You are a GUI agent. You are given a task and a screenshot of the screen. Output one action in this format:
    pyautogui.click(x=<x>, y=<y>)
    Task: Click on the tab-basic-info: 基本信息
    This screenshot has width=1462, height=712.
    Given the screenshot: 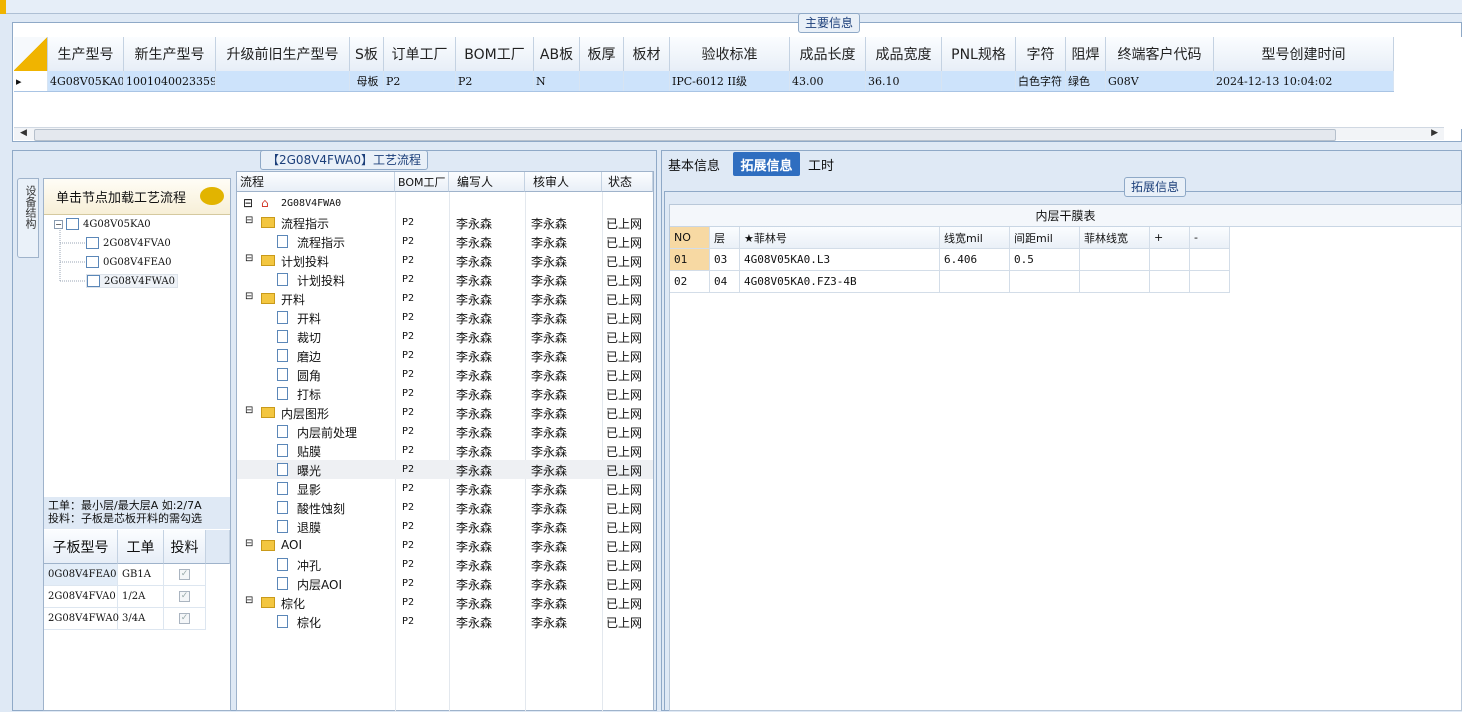 What is the action you would take?
    pyautogui.click(x=694, y=164)
    